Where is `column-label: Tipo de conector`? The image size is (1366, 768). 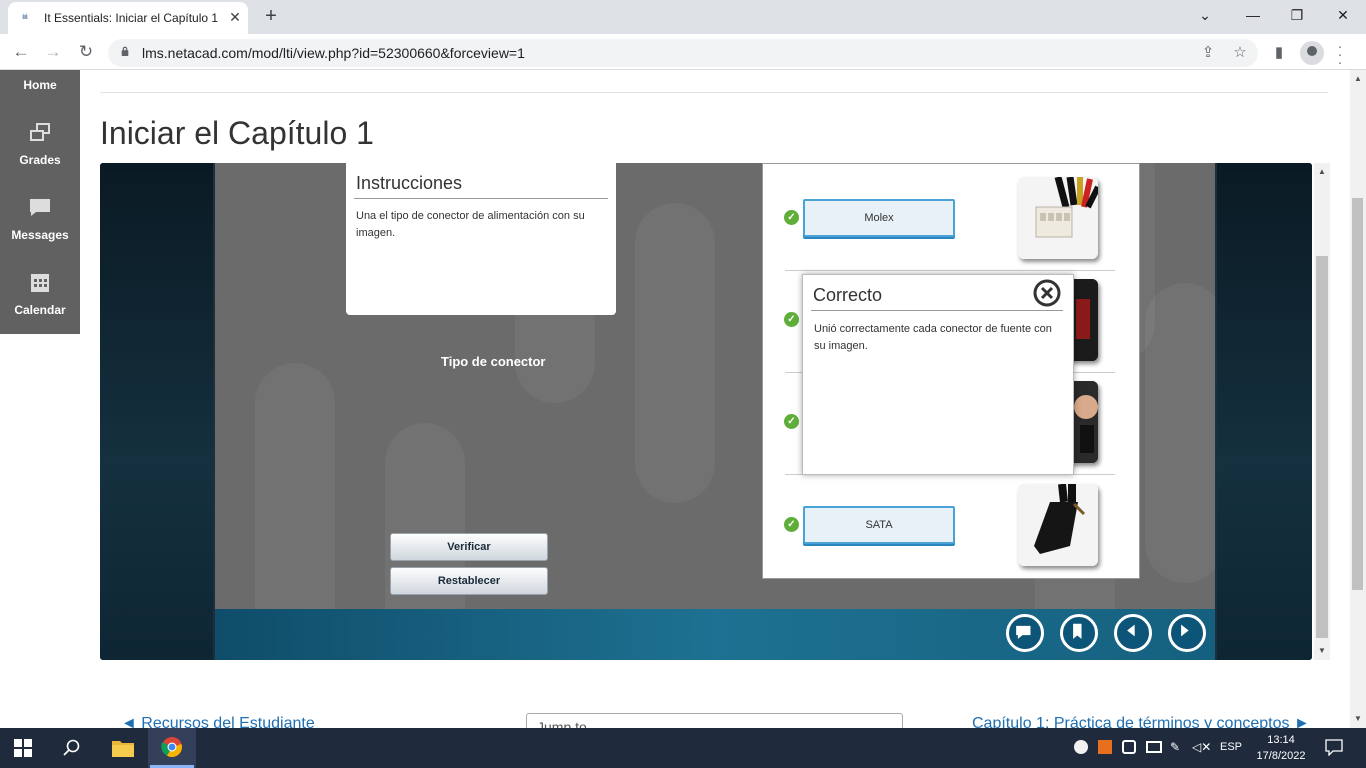 column-label: Tipo de conector is located at coordinates (493, 361).